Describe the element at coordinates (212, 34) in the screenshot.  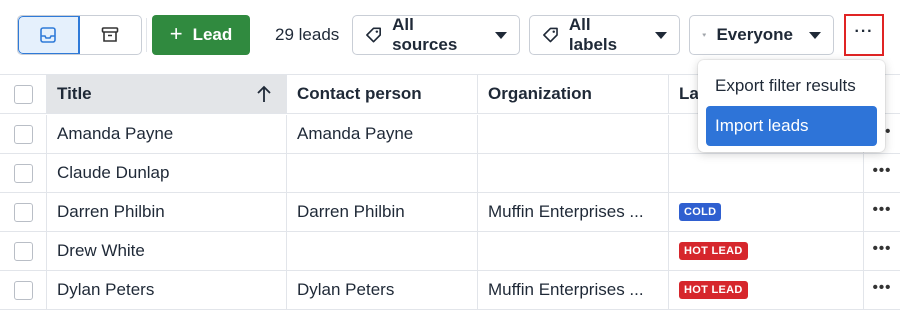
I see `add-lead-label: Lead` at that location.